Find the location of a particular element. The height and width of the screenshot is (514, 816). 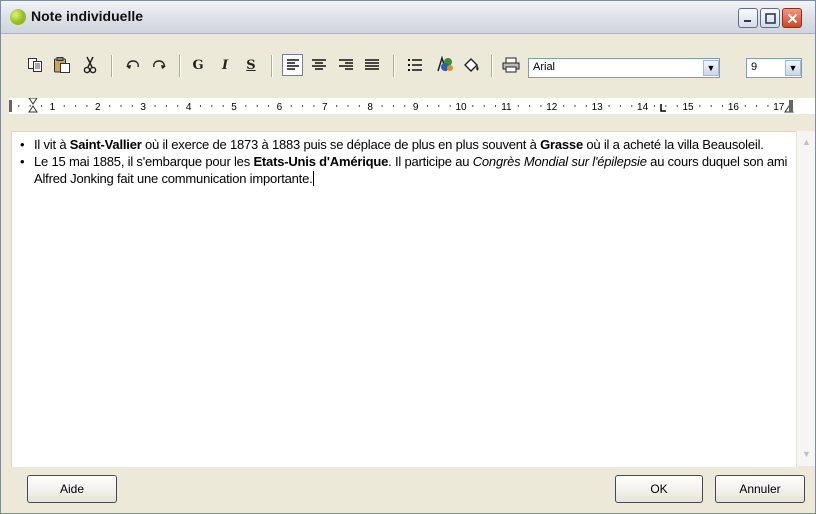

close-button is located at coordinates (792, 18).